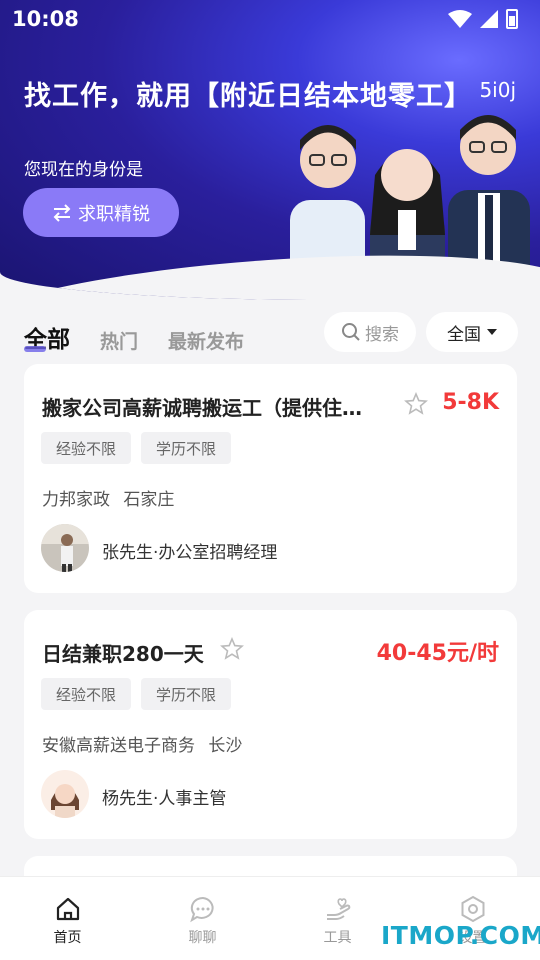 This screenshot has height=960, width=540. Describe the element at coordinates (76, 500) in the screenshot. I see `company-name: 力邦家政` at that location.